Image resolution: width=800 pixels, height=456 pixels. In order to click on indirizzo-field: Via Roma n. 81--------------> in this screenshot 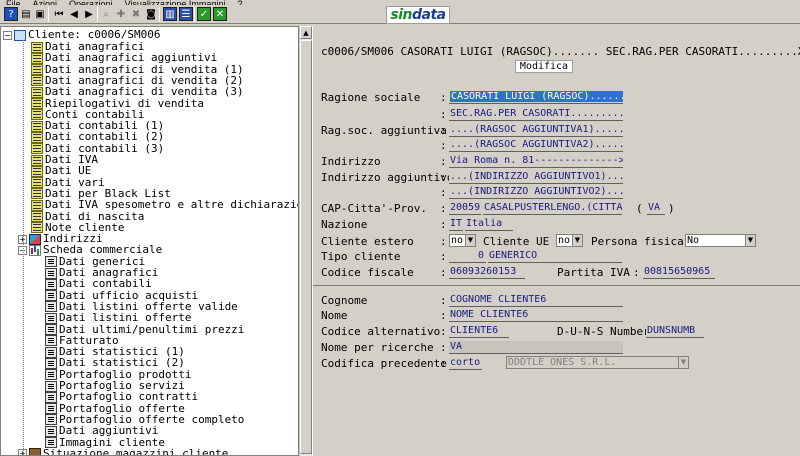, I will do `click(536, 161)`.